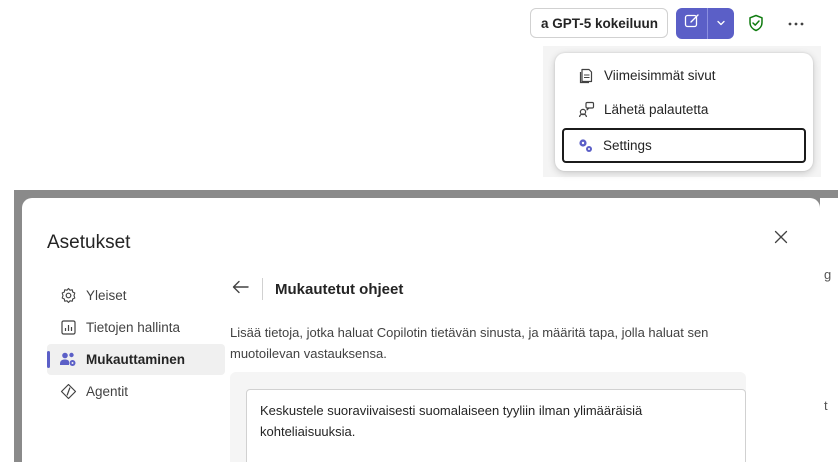 This screenshot has width=838, height=462. What do you see at coordinates (756, 23) in the screenshot?
I see `shield-check-icon` at bounding box center [756, 23].